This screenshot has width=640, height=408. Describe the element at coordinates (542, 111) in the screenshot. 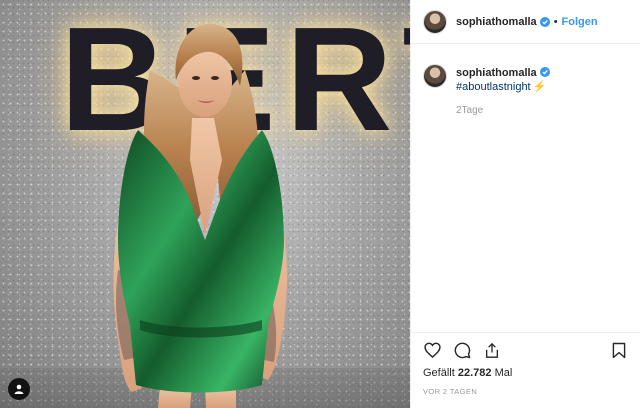

I see `comment-time: 2Tage` at that location.